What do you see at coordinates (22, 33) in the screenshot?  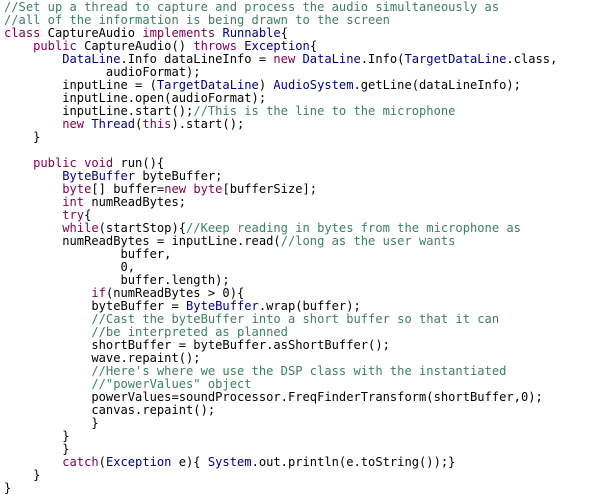 I see `keyword-token: class` at bounding box center [22, 33].